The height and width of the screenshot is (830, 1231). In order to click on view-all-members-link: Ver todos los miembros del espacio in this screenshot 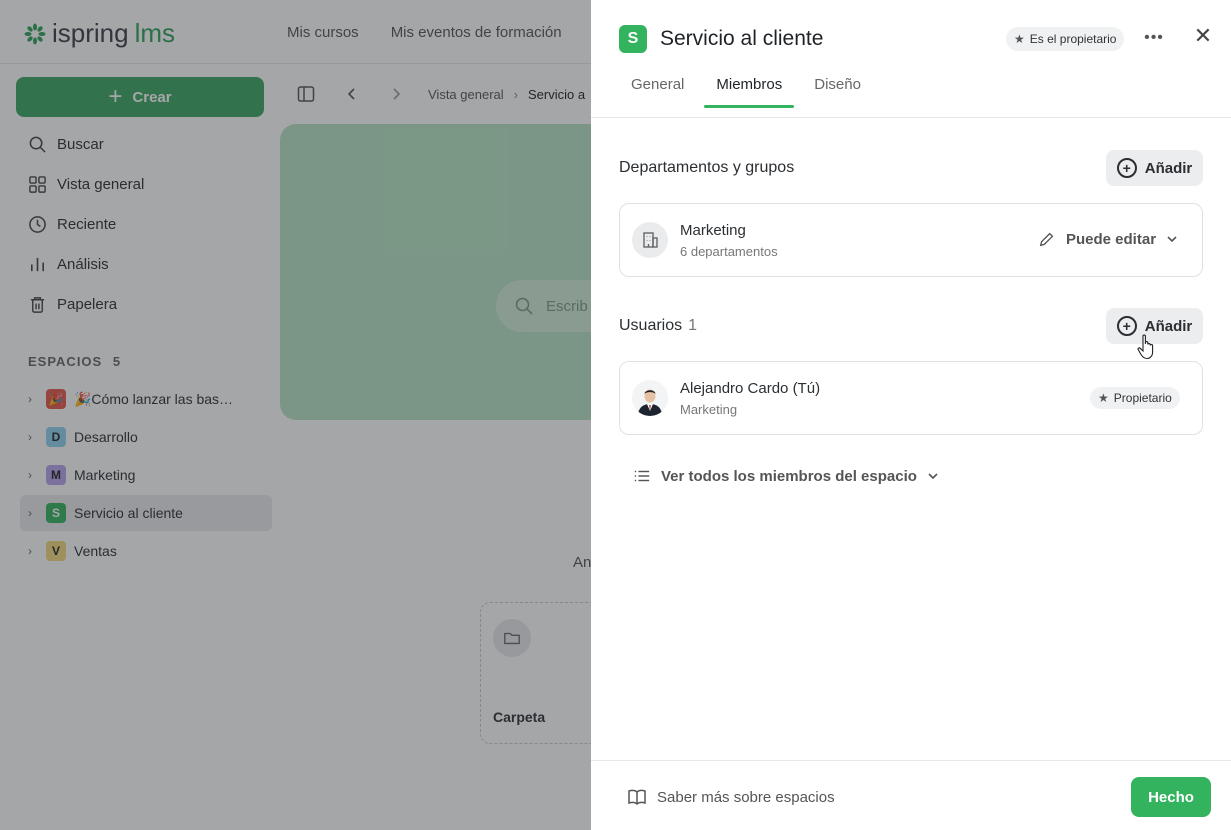, I will do `click(786, 476)`.